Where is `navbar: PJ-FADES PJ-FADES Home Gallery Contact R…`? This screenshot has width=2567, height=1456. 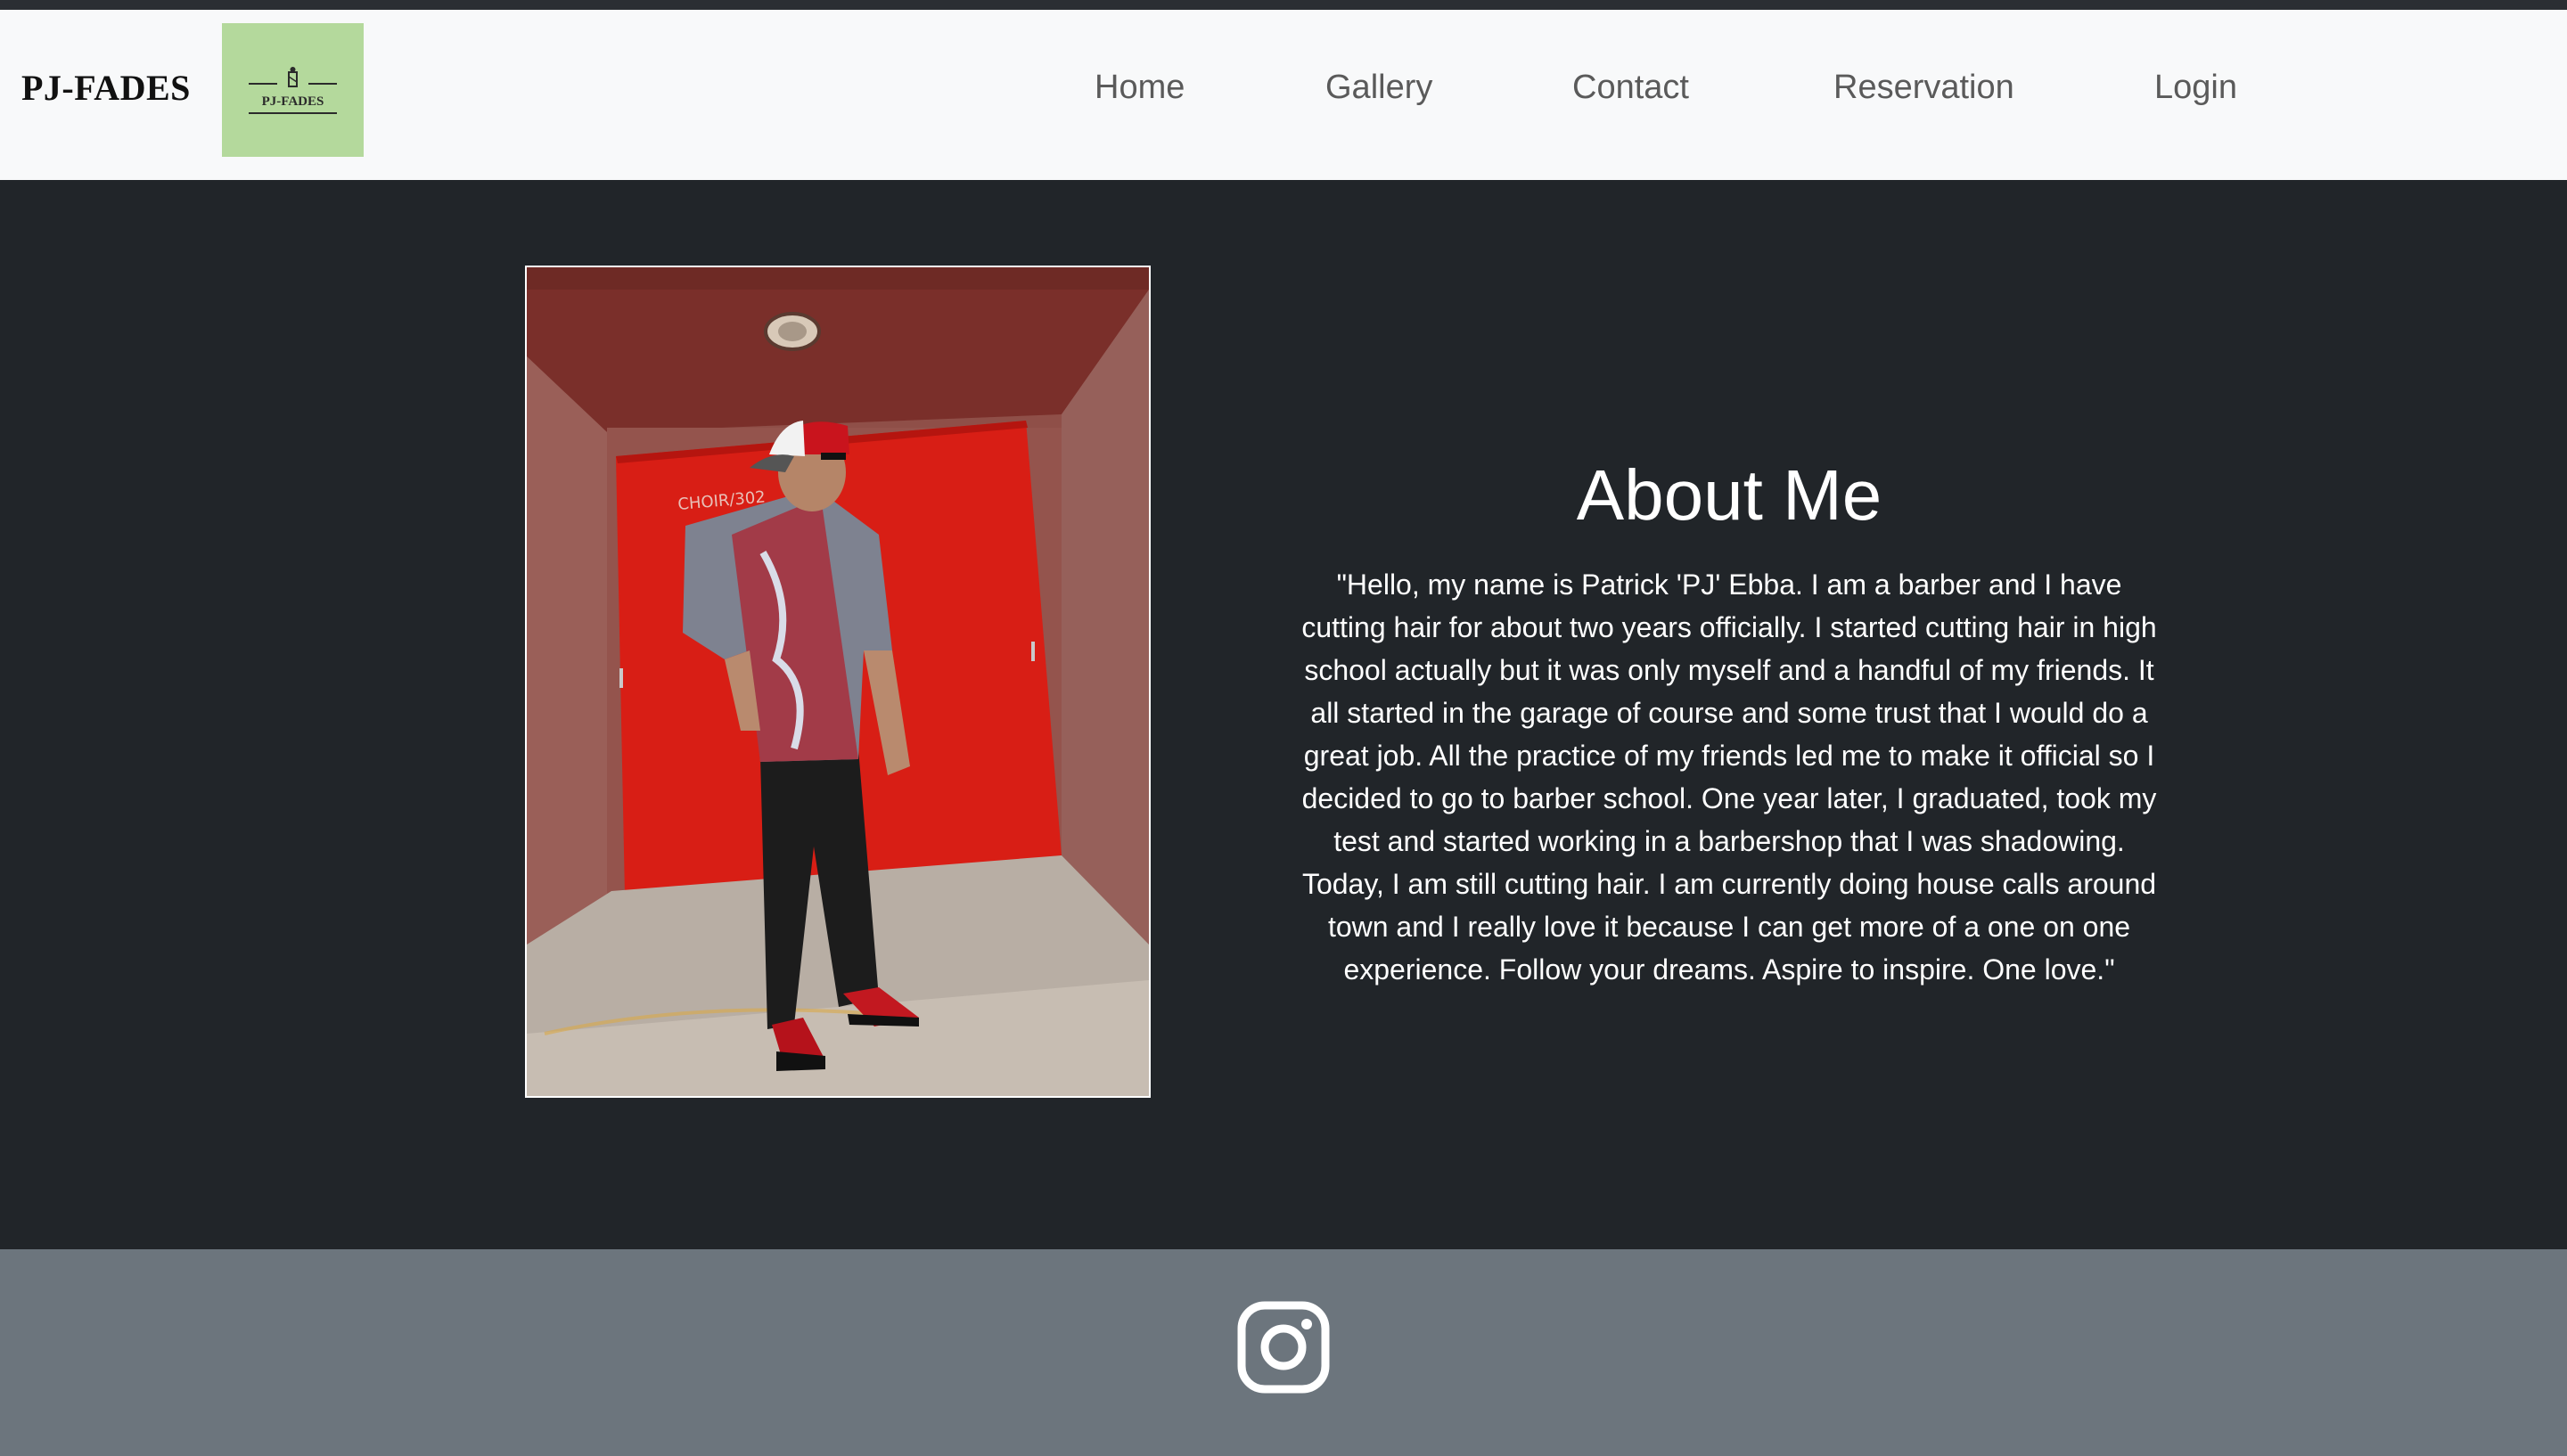
navbar: PJ-FADES PJ-FADES Home Gallery Contact R… is located at coordinates (1283, 95).